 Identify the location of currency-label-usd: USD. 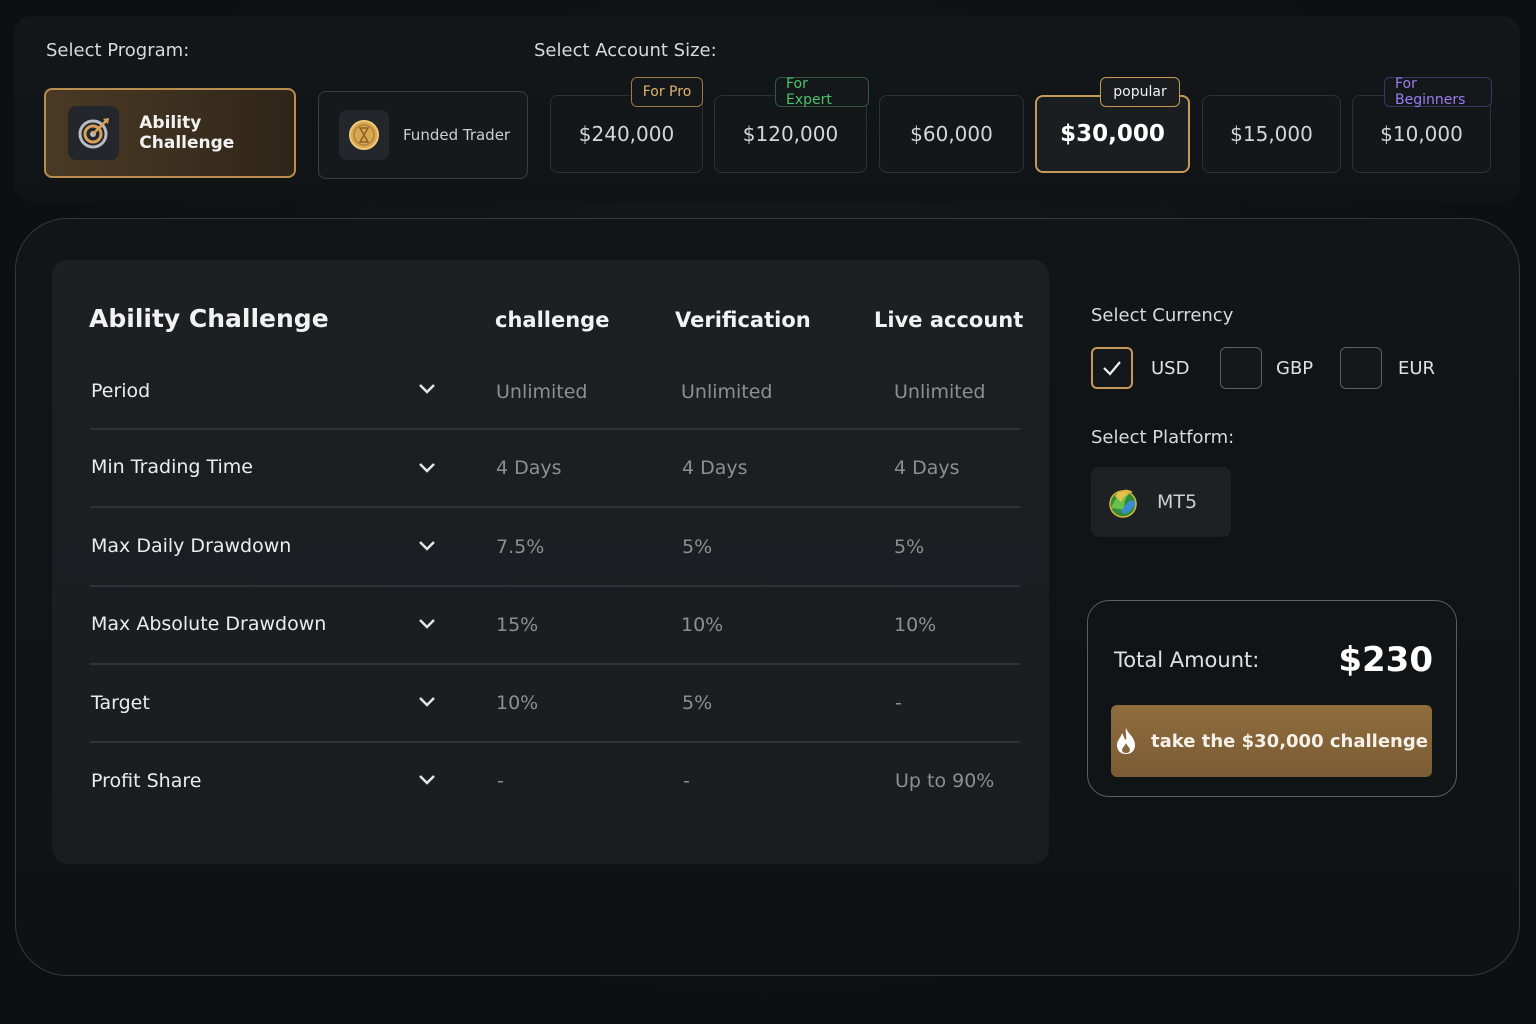
(1170, 368).